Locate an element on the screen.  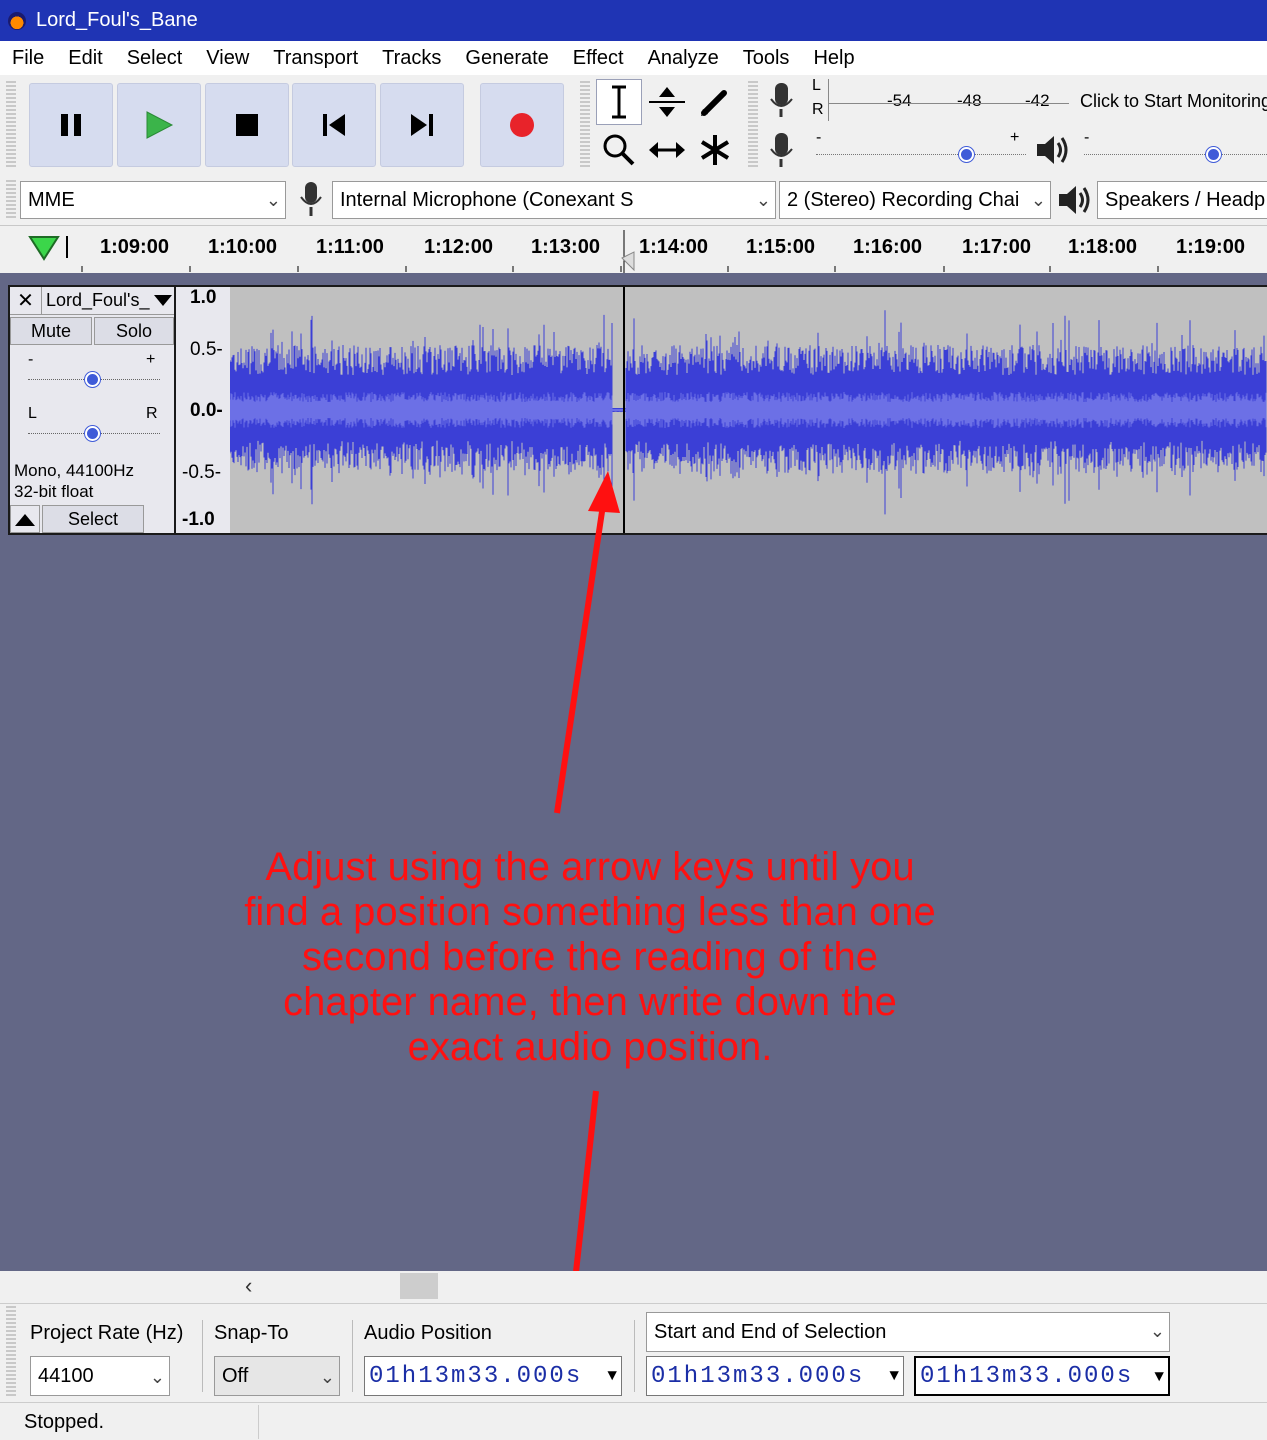
menu-tools: Tools is located at coordinates (766, 58).